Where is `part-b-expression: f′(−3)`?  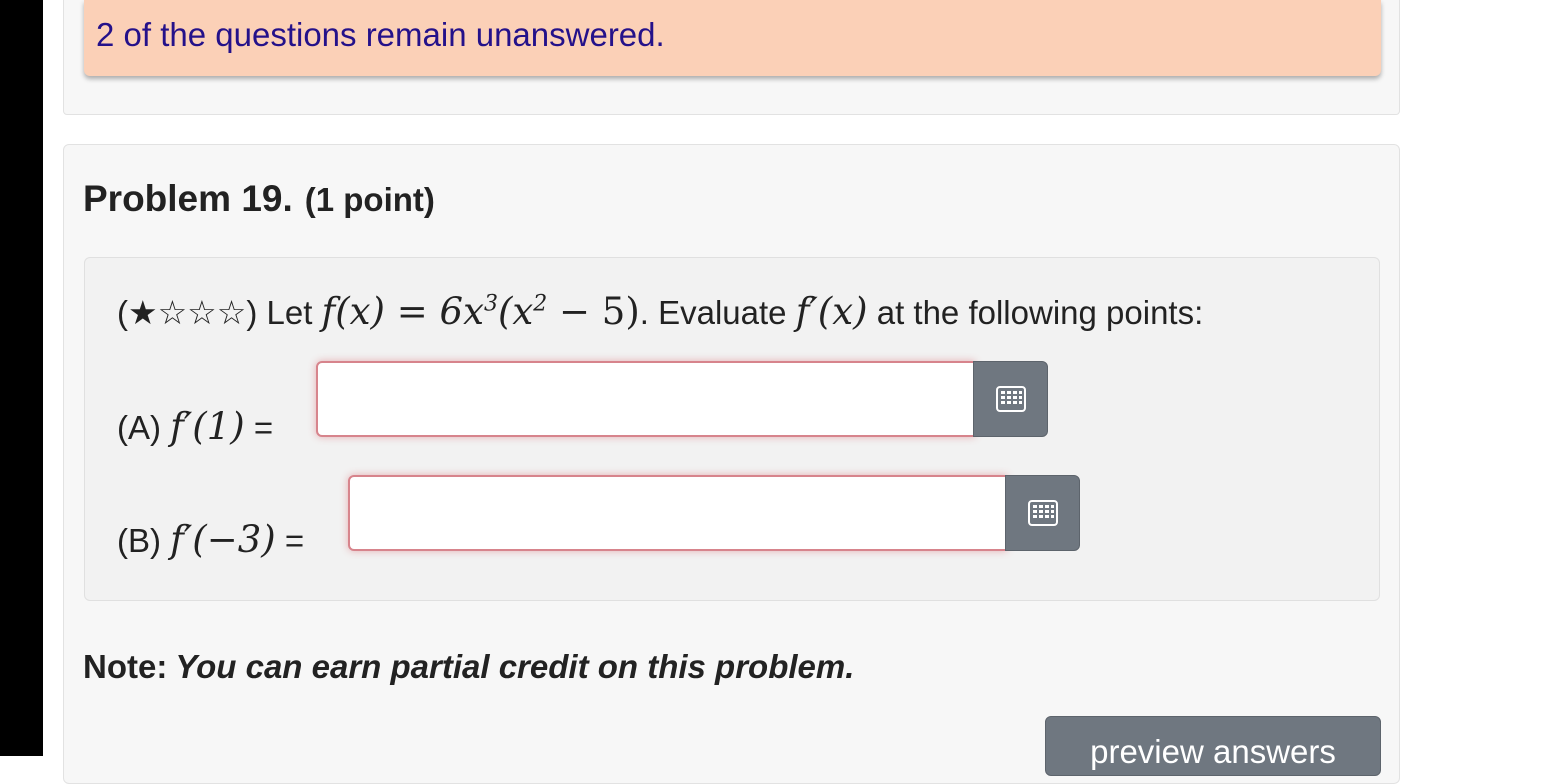
part-b-expression: f′(−3) is located at coordinates (223, 539).